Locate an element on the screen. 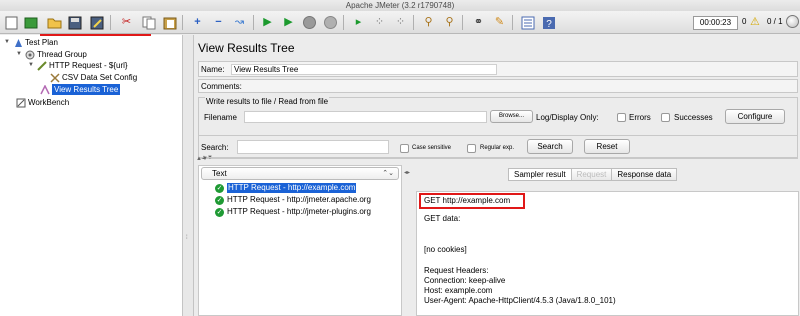 Image resolution: width=800 pixels, height=316 pixels. save-icon is located at coordinates (74, 22).